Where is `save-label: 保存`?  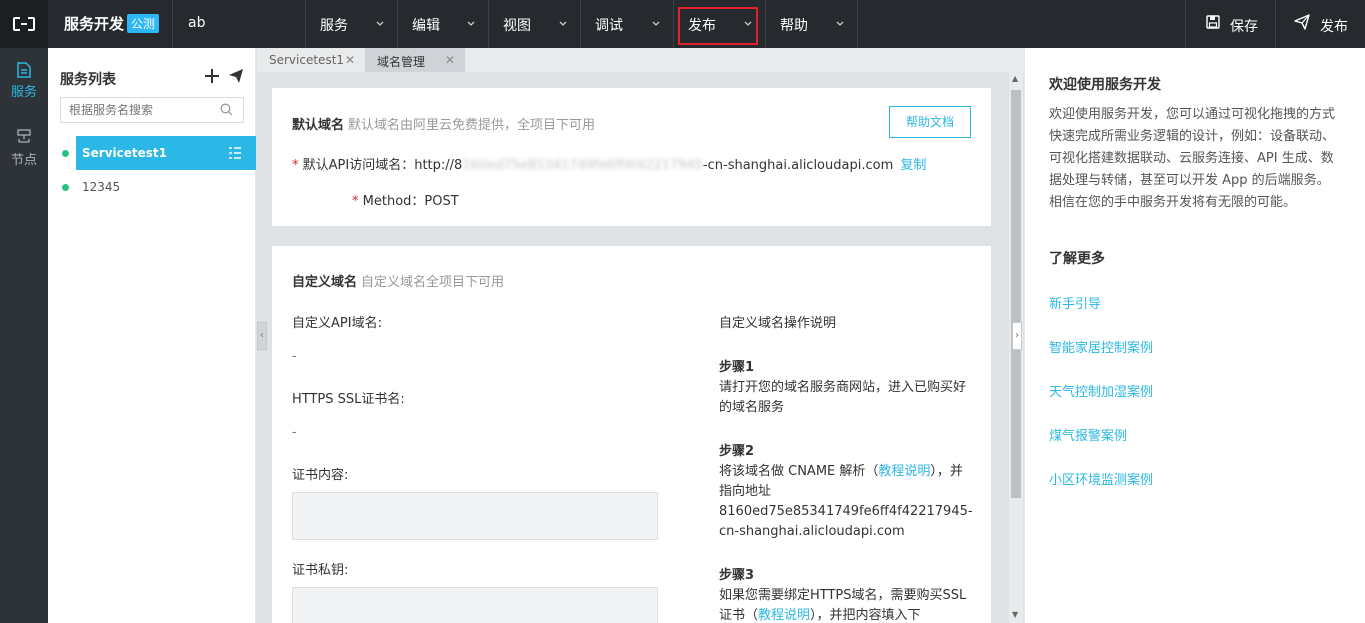 save-label: 保存 is located at coordinates (1244, 27).